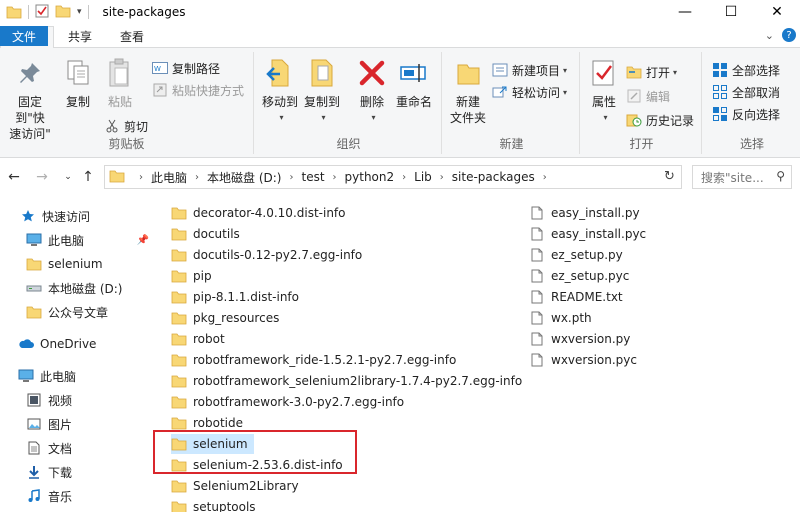 This screenshot has height=512, width=800. What do you see at coordinates (257, 465) in the screenshot?
I see `folder-item: selenium-2.53.6.dist-info` at bounding box center [257, 465].